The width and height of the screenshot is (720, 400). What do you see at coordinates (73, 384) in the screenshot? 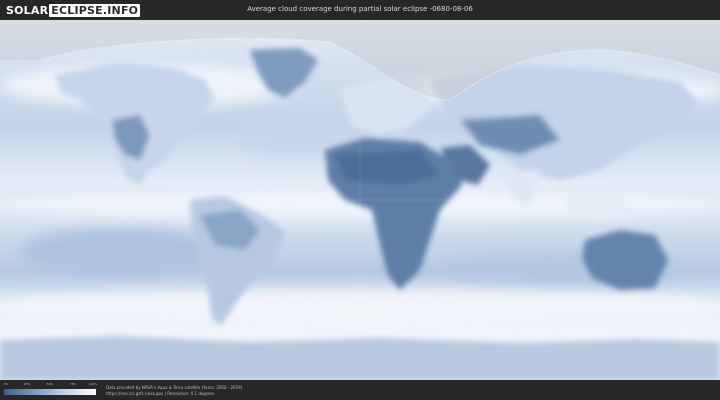
I see `legend-tick: 75%` at bounding box center [73, 384].